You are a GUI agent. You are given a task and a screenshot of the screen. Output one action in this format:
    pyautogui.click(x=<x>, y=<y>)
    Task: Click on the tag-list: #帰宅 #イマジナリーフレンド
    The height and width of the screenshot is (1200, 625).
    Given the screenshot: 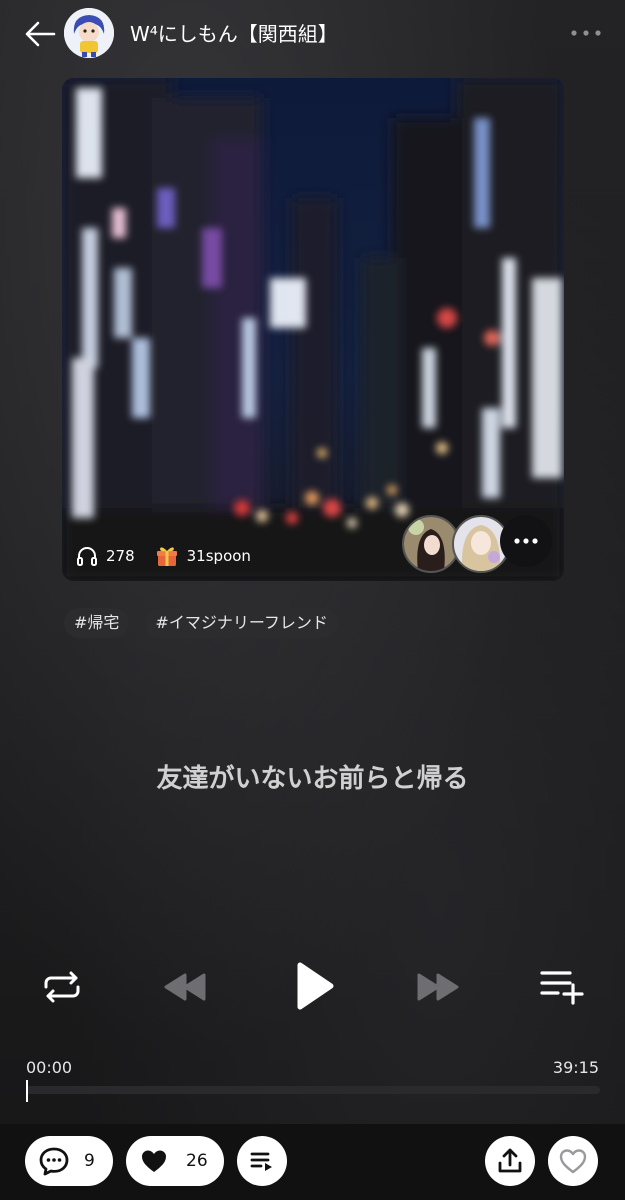 What is the action you would take?
    pyautogui.click(x=201, y=623)
    